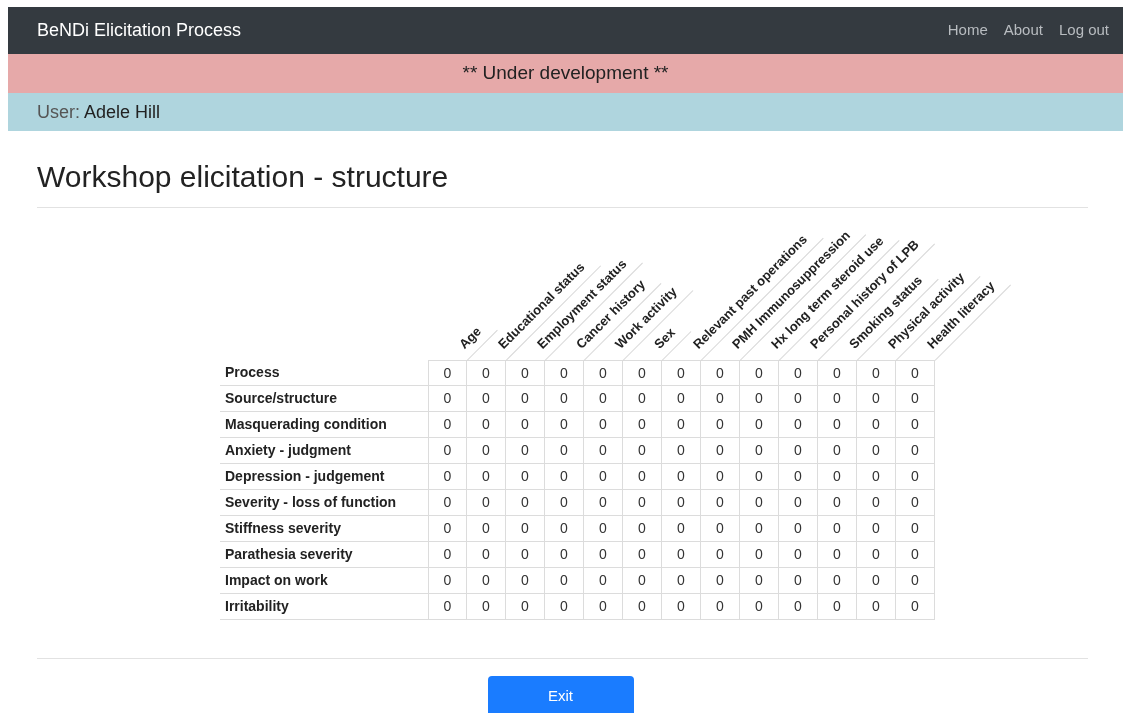  I want to click on nav-link: Home, so click(967, 30).